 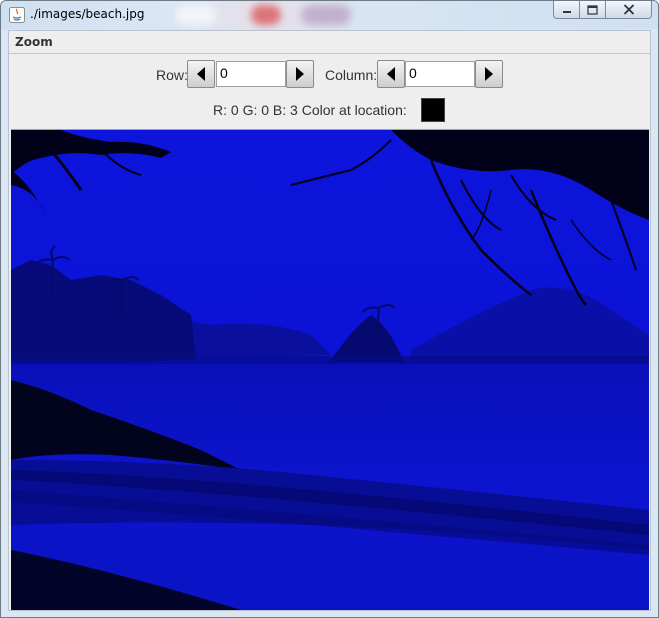 I want to click on window-title: ./images/beach.jpg, so click(x=87, y=14).